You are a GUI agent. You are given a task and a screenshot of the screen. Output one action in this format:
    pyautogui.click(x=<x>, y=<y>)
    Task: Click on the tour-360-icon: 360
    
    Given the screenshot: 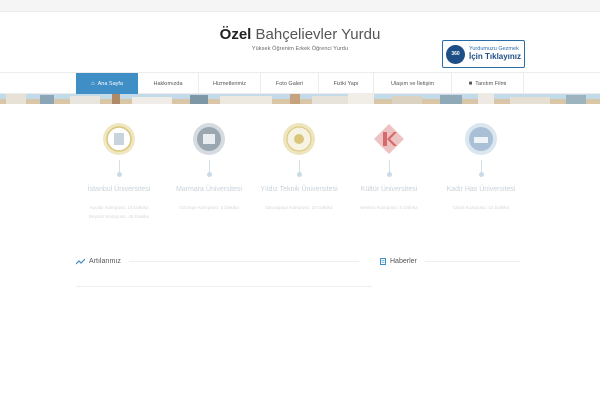 What is the action you would take?
    pyautogui.click(x=455, y=54)
    